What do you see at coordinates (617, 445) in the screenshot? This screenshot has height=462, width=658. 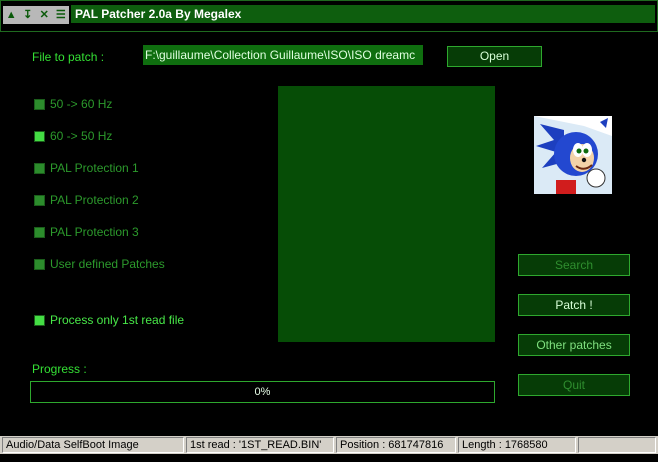 I see `status-empty` at bounding box center [617, 445].